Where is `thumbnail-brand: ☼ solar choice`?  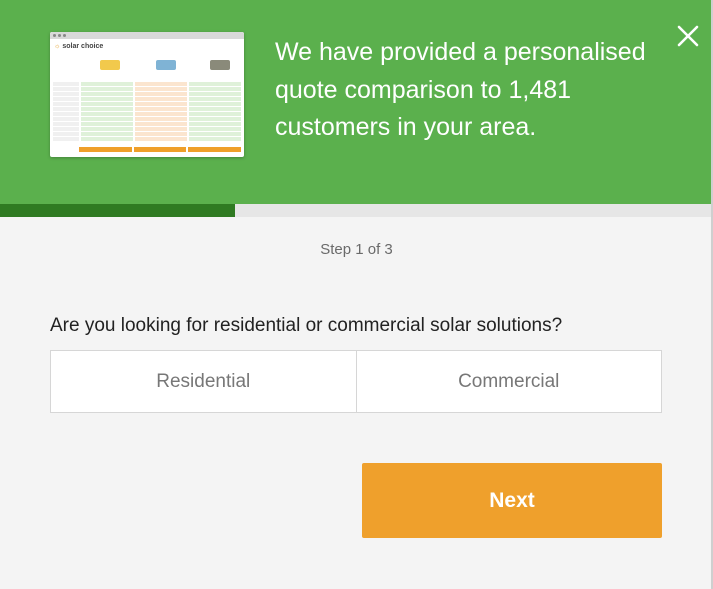 thumbnail-brand: ☼ solar choice is located at coordinates (78, 46).